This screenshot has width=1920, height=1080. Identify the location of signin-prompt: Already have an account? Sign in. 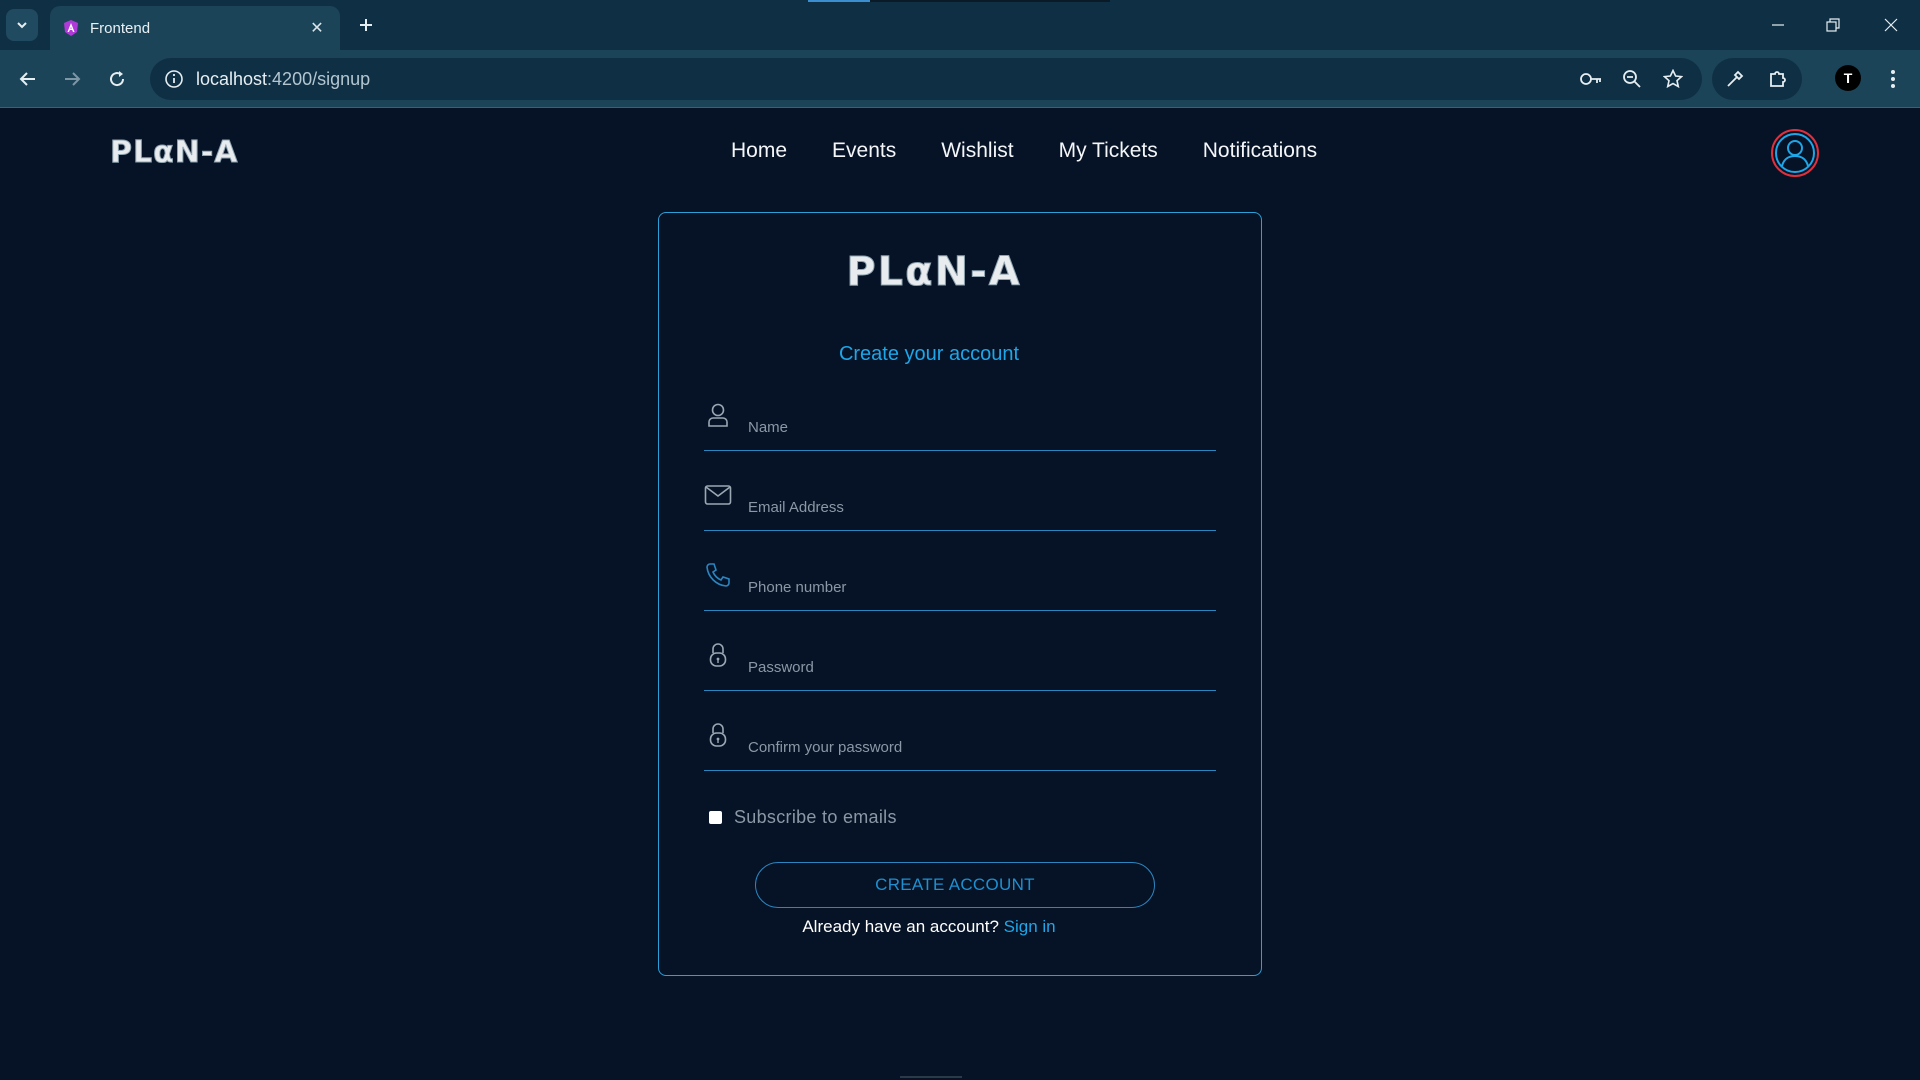
(929, 927).